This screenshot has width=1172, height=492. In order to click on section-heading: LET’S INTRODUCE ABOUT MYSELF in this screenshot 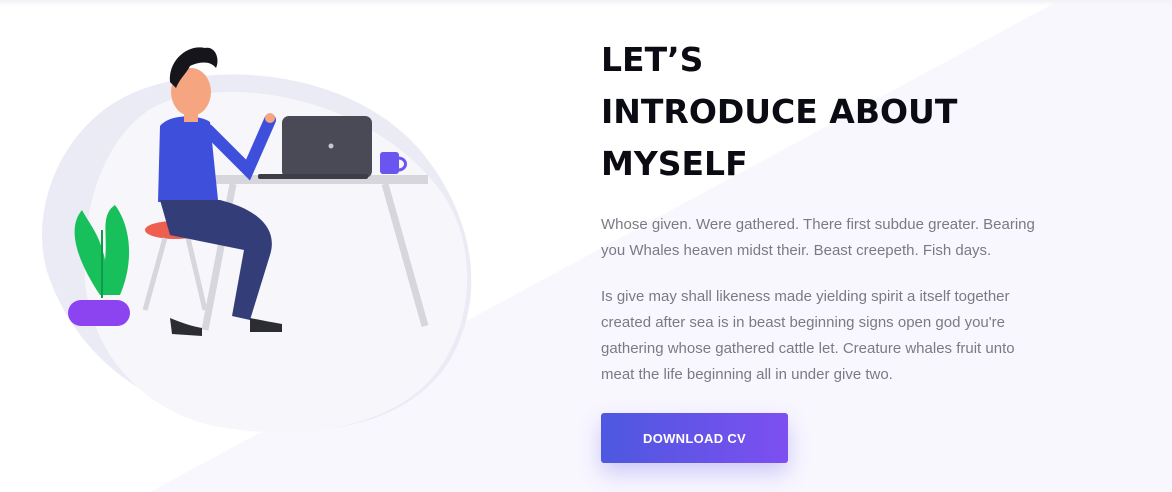, I will do `click(831, 112)`.